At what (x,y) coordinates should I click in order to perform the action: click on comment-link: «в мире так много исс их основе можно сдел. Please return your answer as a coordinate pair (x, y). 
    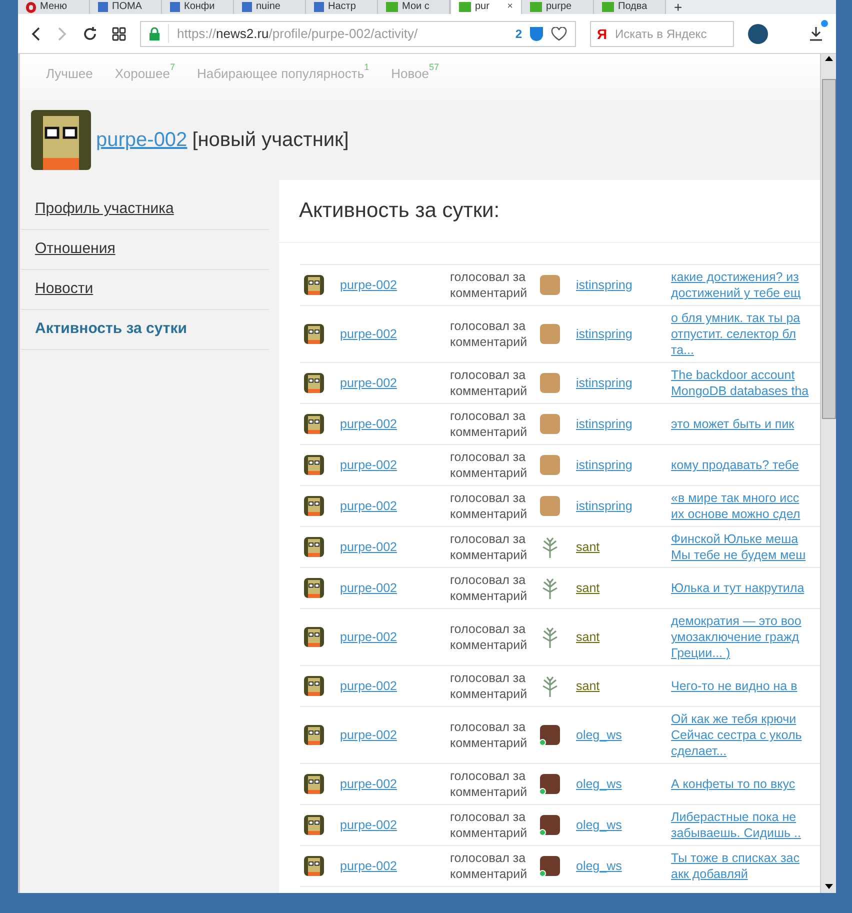
    Looking at the image, I should click on (735, 506).